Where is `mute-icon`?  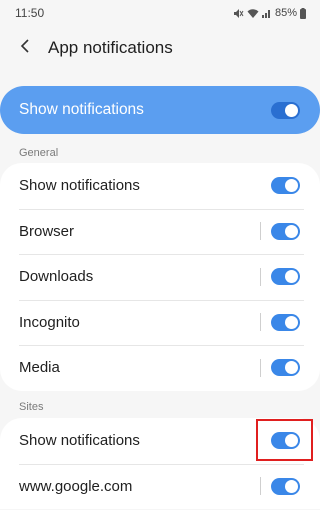
mute-icon is located at coordinates (238, 13).